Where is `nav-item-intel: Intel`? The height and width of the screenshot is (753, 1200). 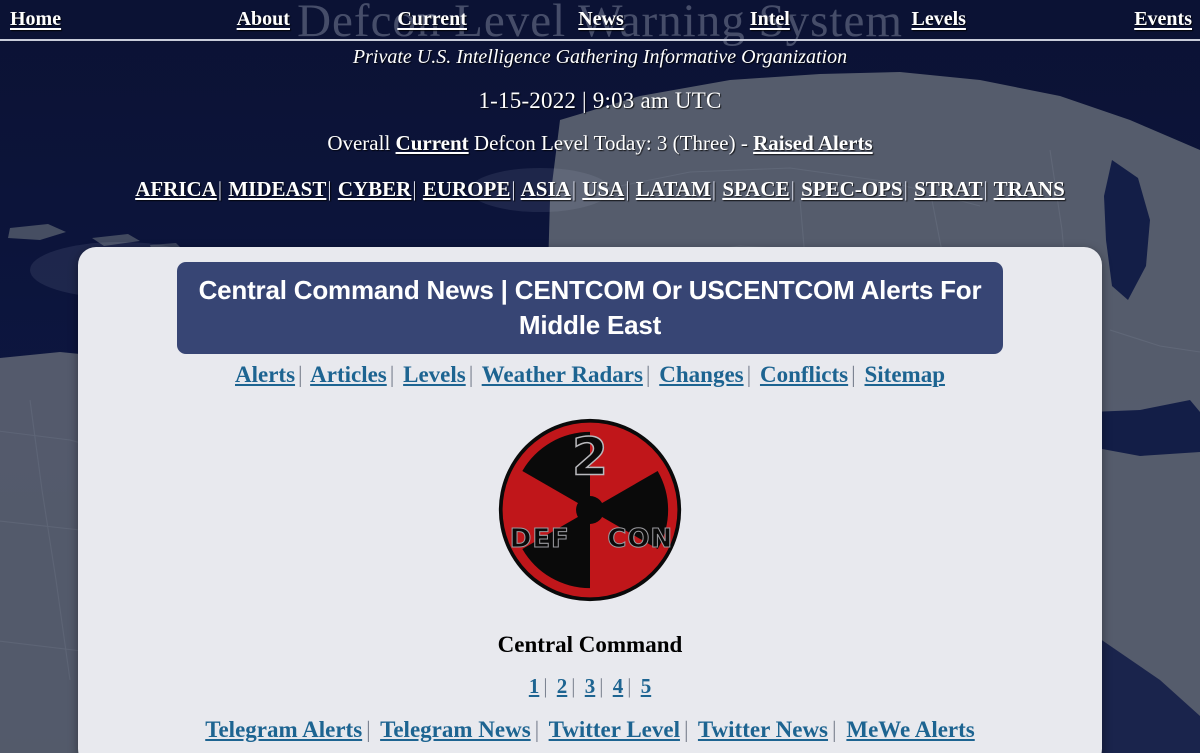
nav-item-intel: Intel is located at coordinates (769, 19).